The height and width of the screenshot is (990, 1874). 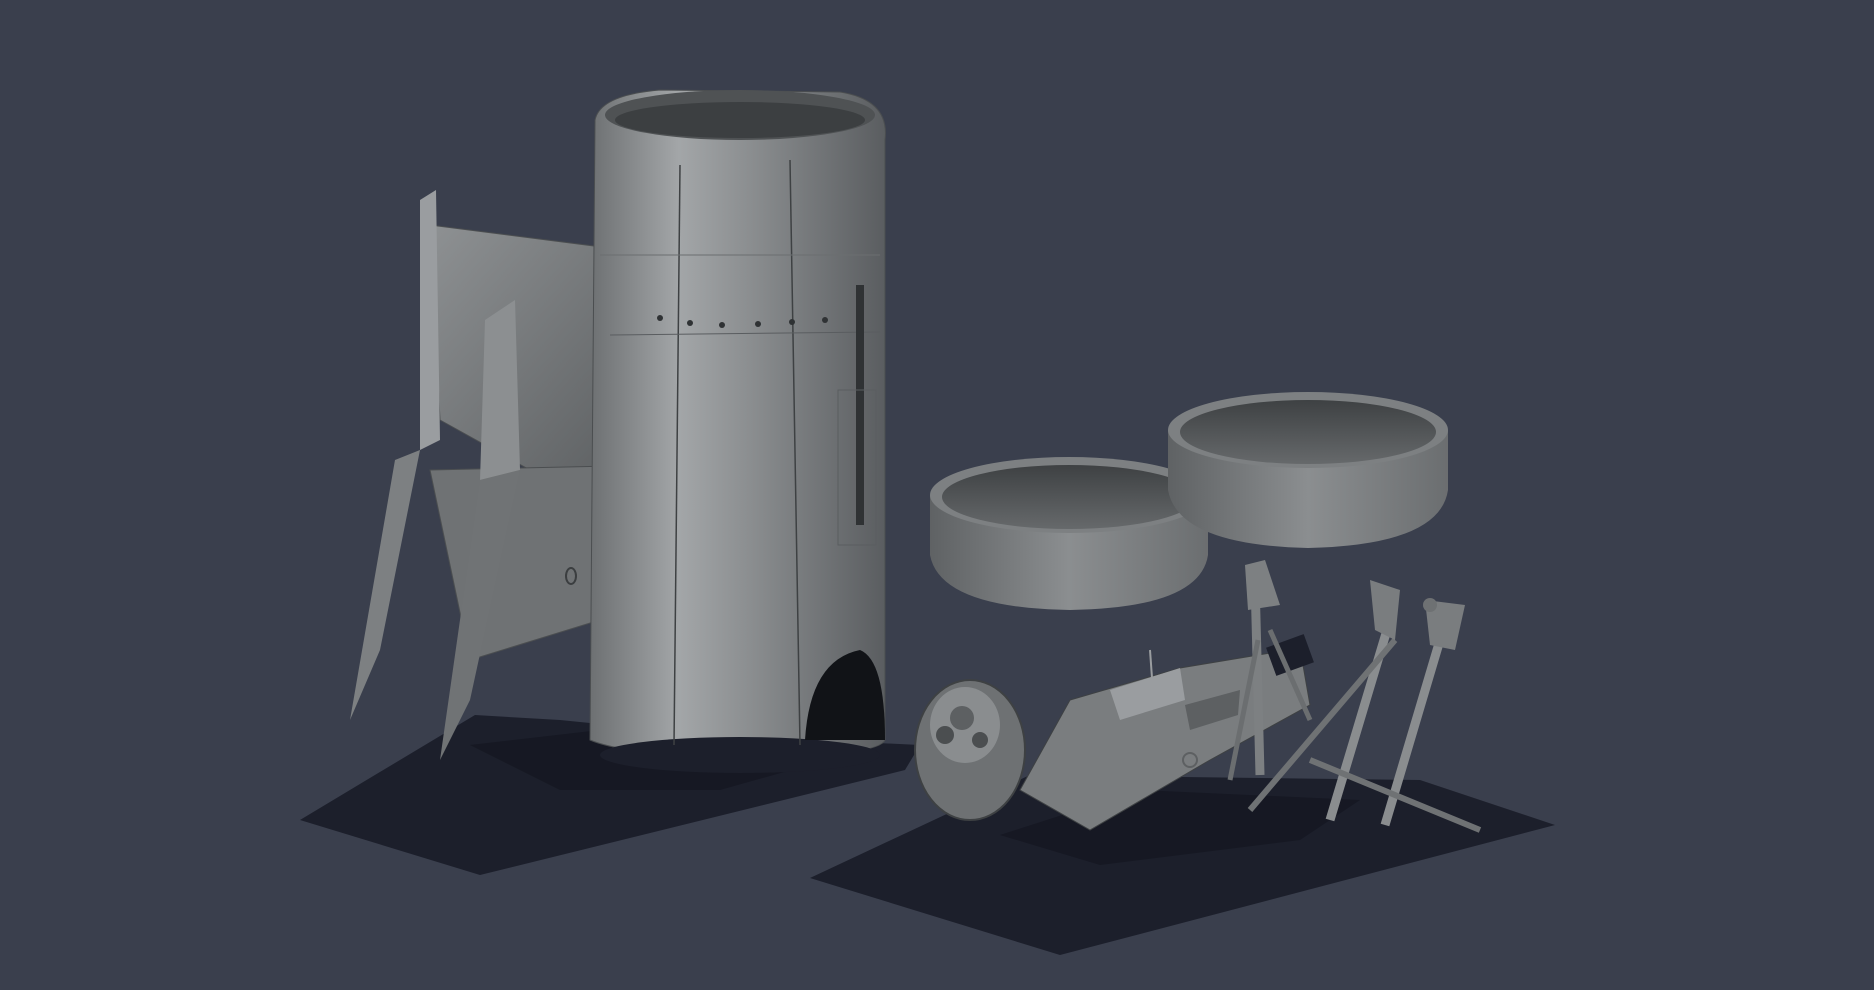 What do you see at coordinates (1069, 533) in the screenshot?
I see `open-ring-left` at bounding box center [1069, 533].